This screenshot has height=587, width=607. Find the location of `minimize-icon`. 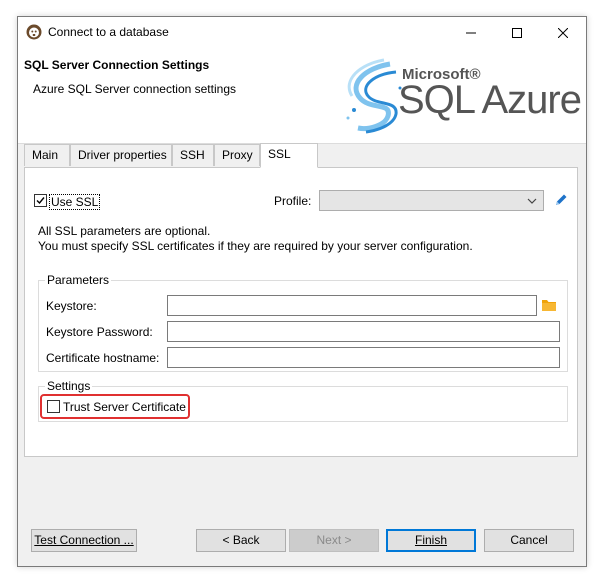

minimize-icon is located at coordinates (471, 32).